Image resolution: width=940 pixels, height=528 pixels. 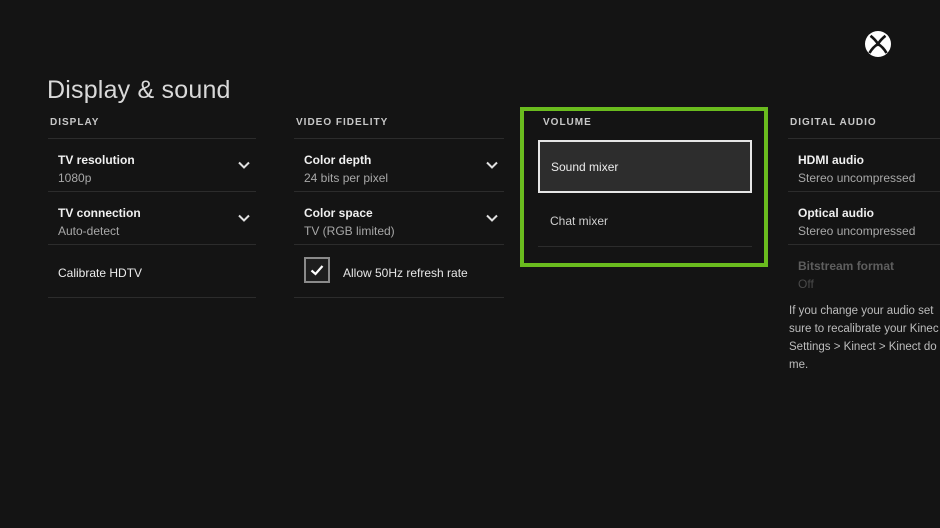 What do you see at coordinates (338, 213) in the screenshot?
I see `color-space-label: Color space` at bounding box center [338, 213].